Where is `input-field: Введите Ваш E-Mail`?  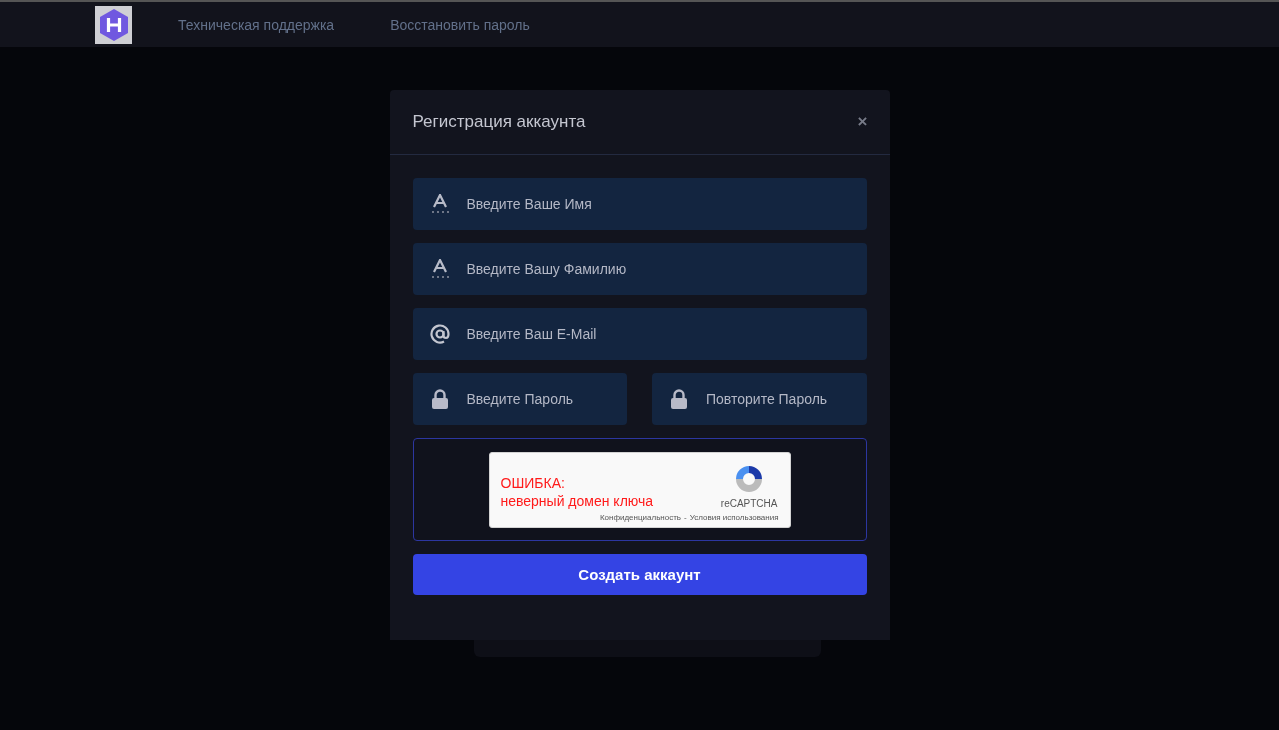
input-field: Введите Ваш E-Mail is located at coordinates (639, 334).